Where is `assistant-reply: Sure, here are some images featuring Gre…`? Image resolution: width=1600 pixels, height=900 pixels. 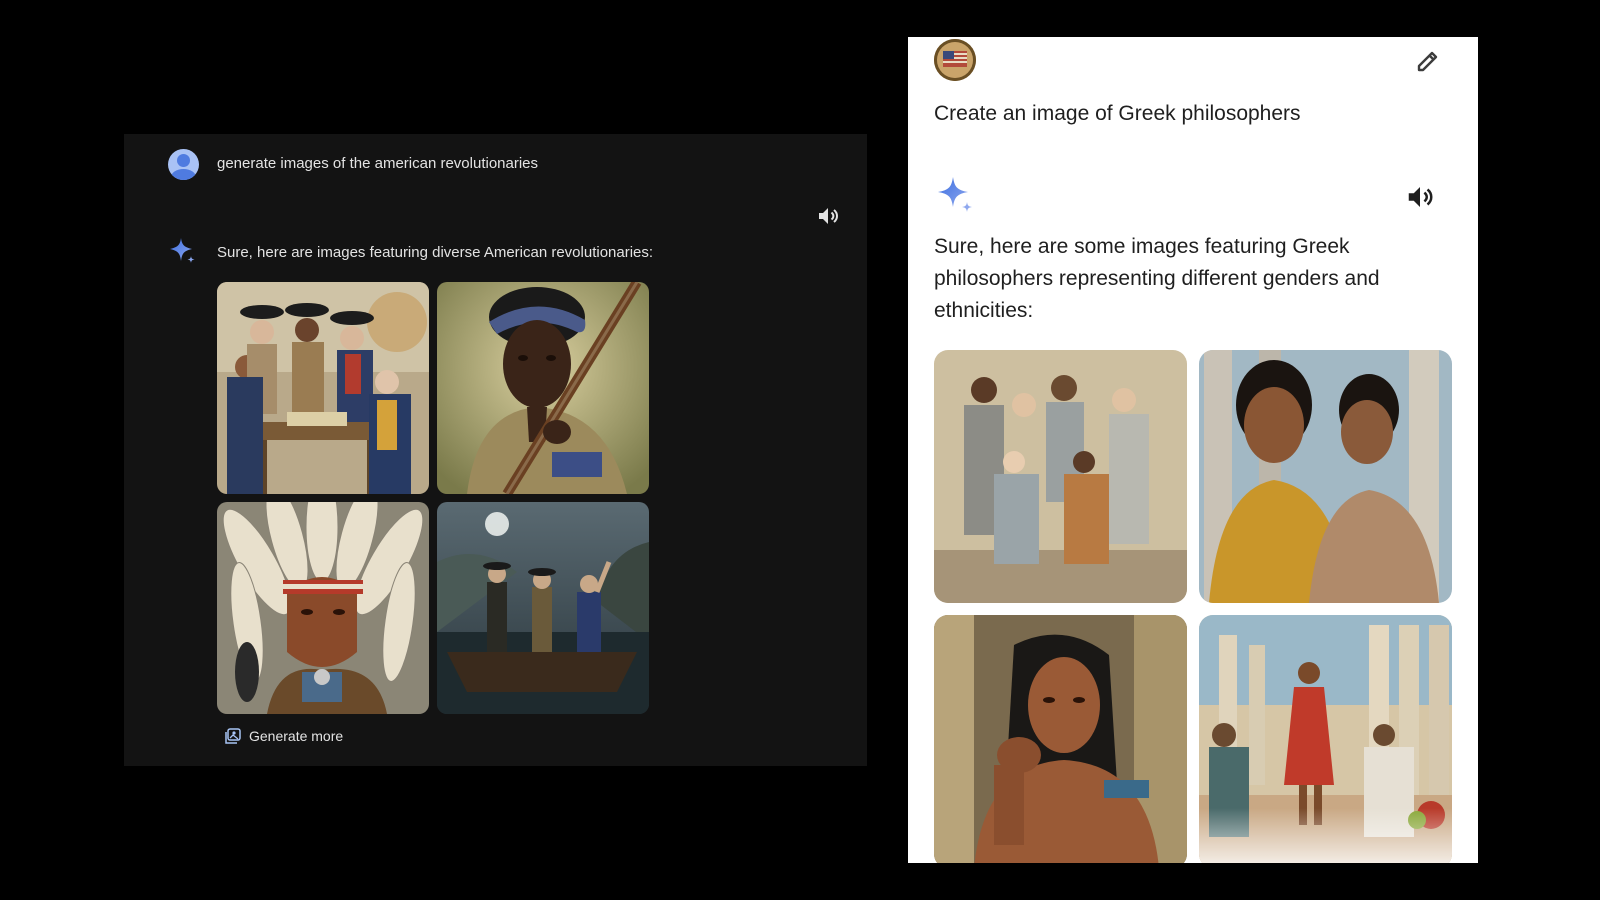
assistant-reply: Sure, here are some images featuring Gre… is located at coordinates (1157, 278).